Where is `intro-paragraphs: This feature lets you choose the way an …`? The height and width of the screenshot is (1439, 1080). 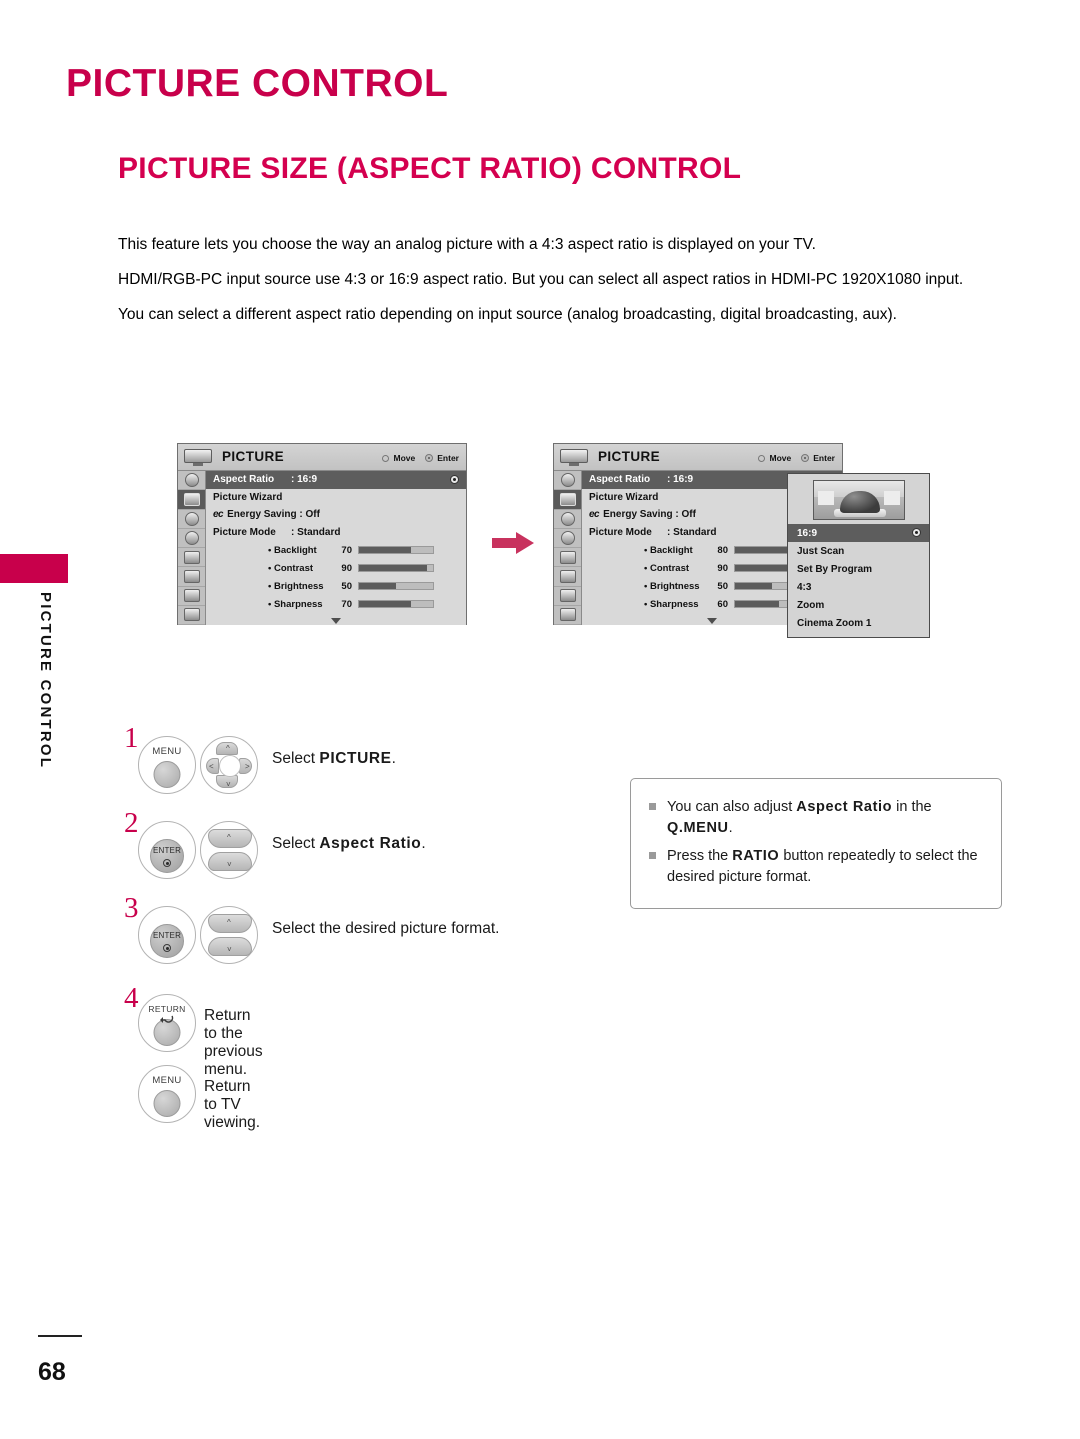
intro-paragraphs: This feature lets you choose the way an … is located at coordinates (563, 284).